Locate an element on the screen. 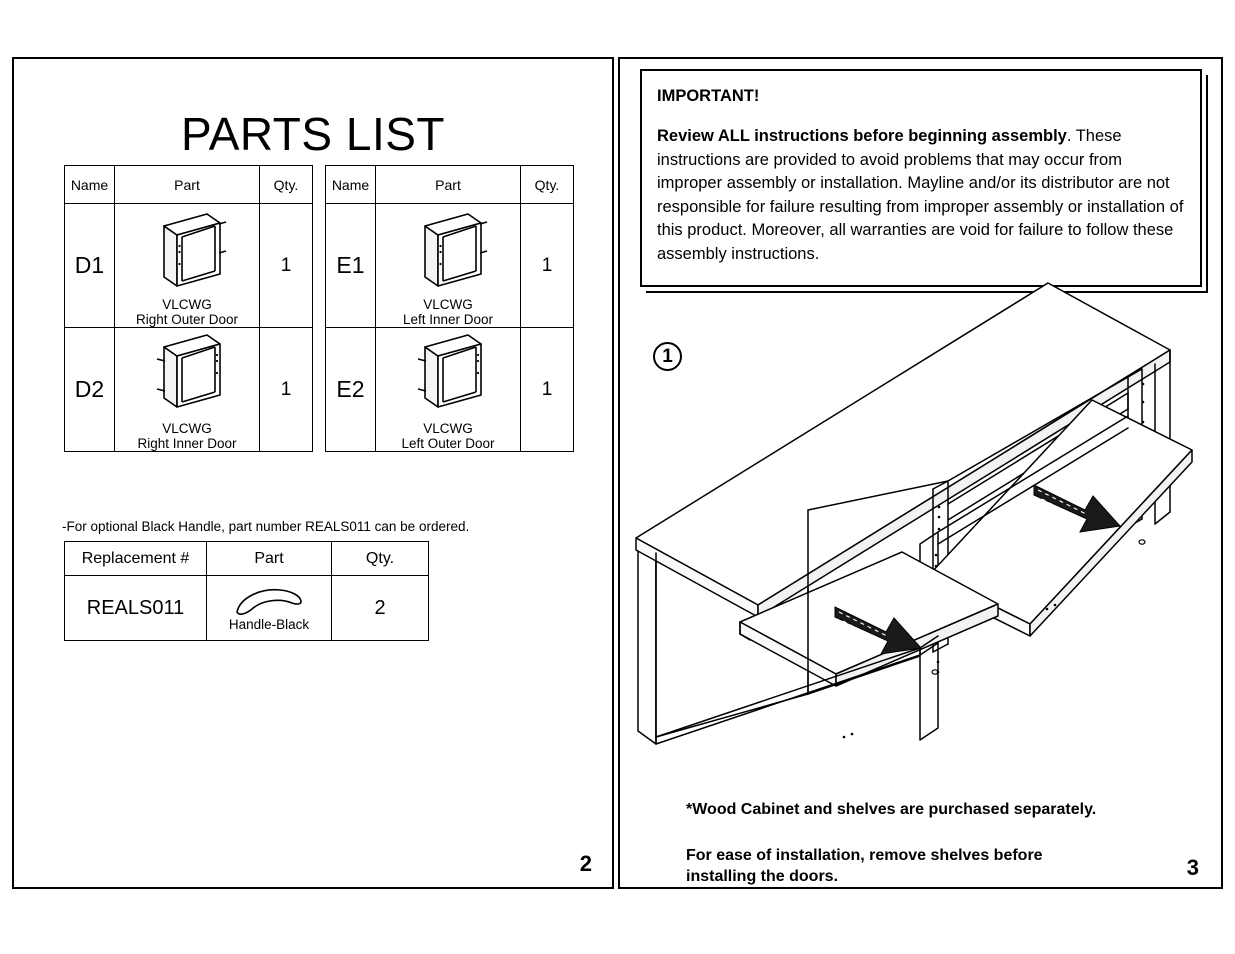 The image size is (1235, 954). part-qty-e1: 1 is located at coordinates (547, 265).